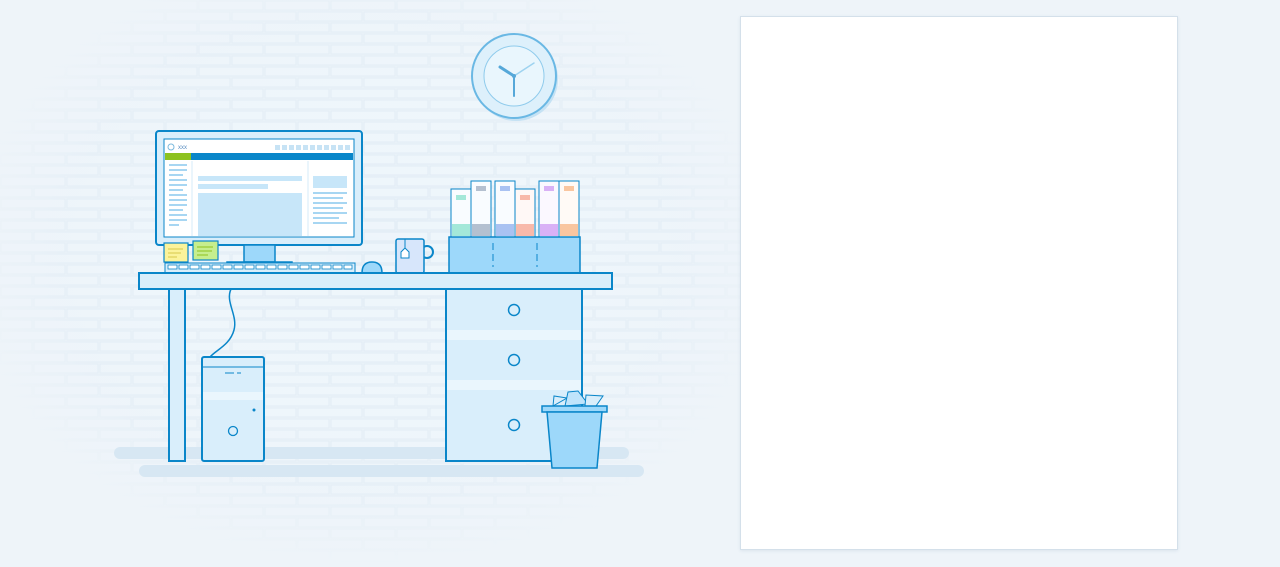 The width and height of the screenshot is (1280, 567). I want to click on screen-toolbar, so click(312, 147).